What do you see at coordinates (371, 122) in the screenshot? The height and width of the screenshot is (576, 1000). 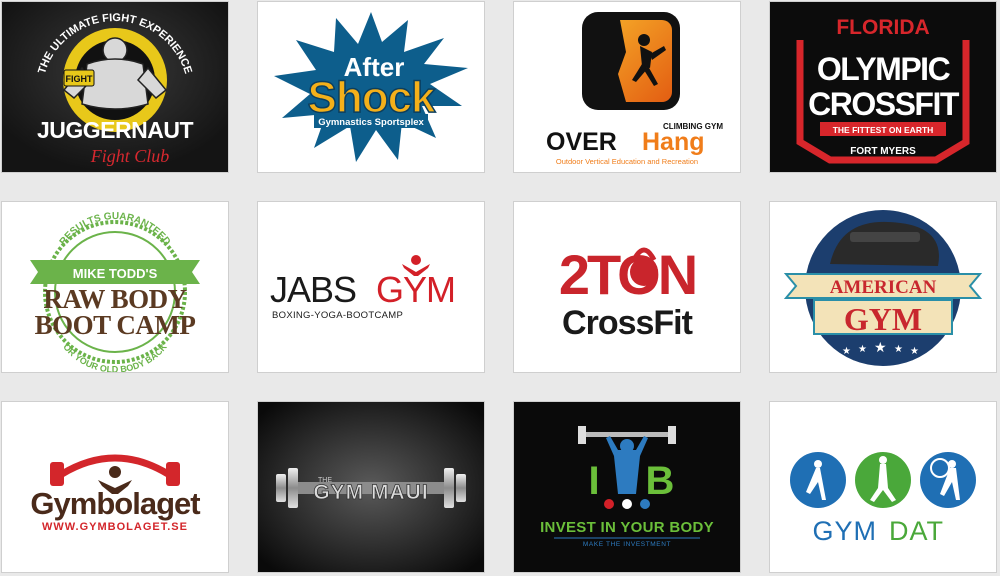 I see `aftershock-tagline: Gymnastics Sportsplex` at bounding box center [371, 122].